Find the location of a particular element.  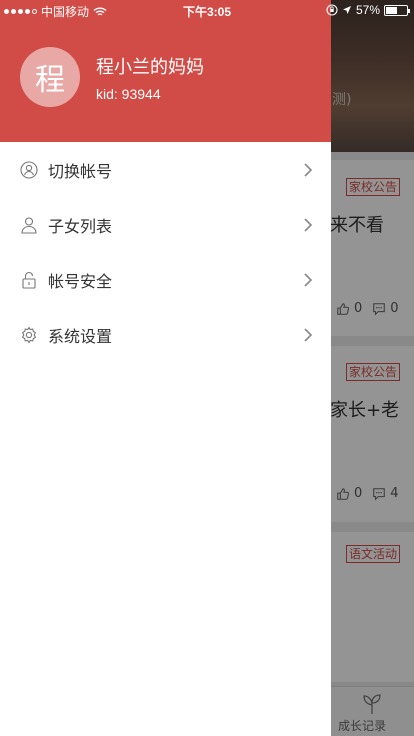

menu-item-account-security: 帐号安全 is located at coordinates (165, 279).